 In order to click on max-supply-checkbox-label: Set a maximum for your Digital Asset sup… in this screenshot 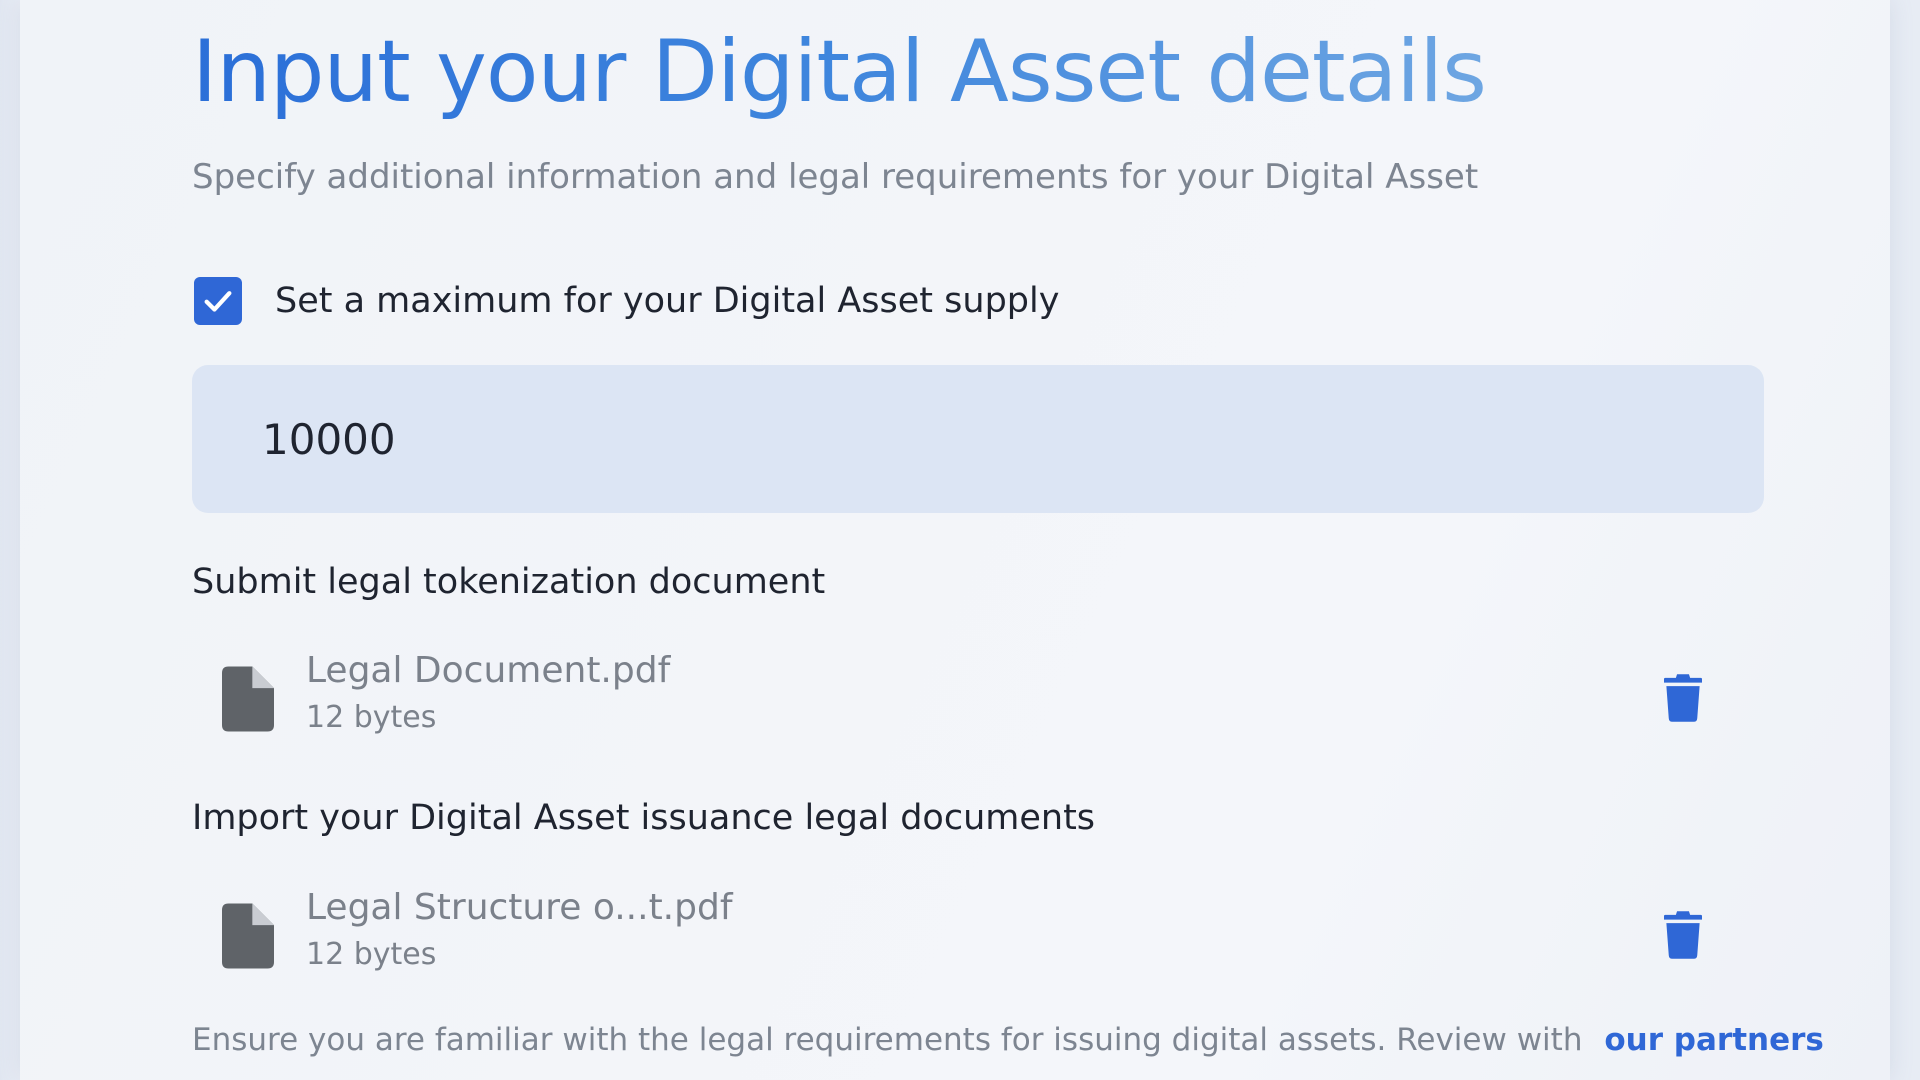, I will do `click(667, 301)`.